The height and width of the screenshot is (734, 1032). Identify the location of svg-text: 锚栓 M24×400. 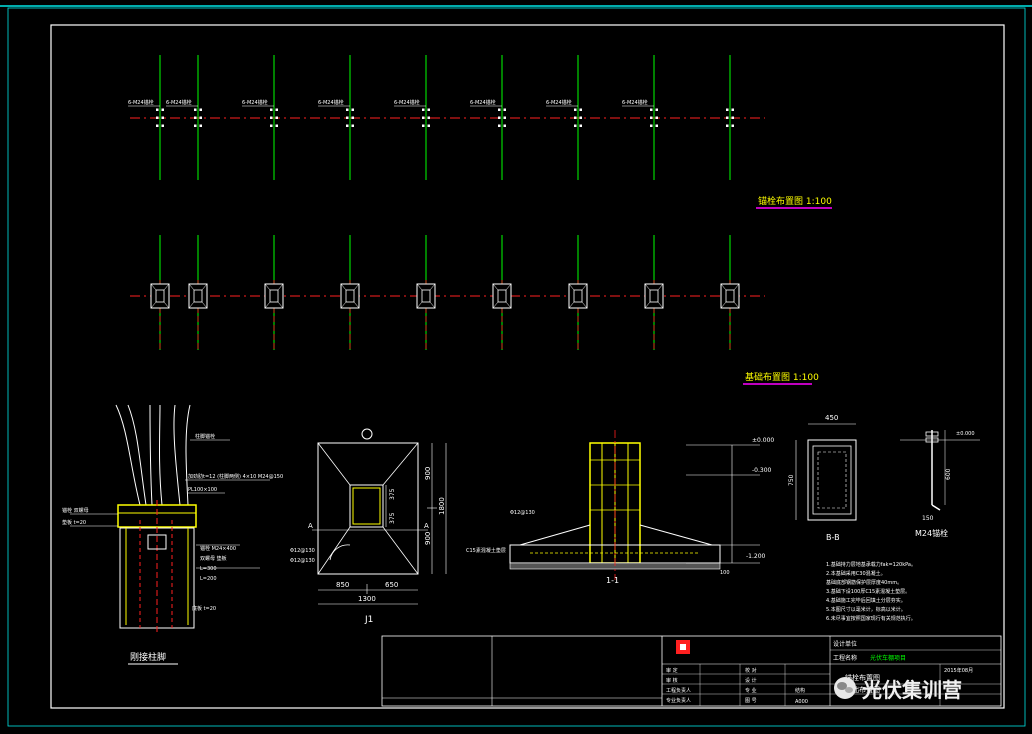
(218, 548).